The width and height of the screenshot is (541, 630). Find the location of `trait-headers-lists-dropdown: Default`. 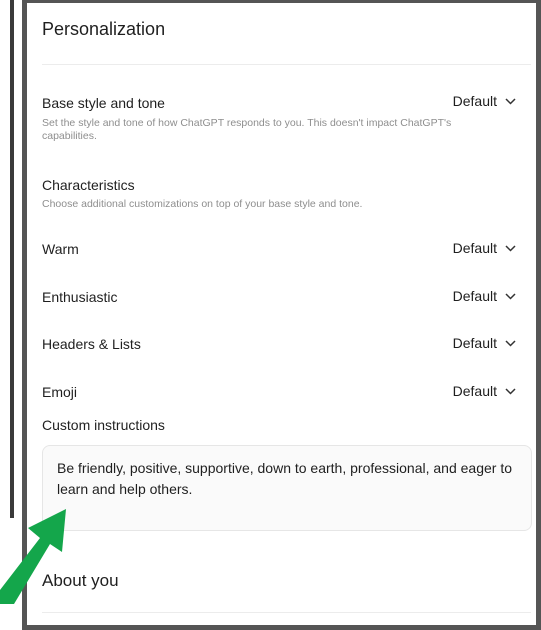

trait-headers-lists-dropdown: Default is located at coordinates (484, 343).